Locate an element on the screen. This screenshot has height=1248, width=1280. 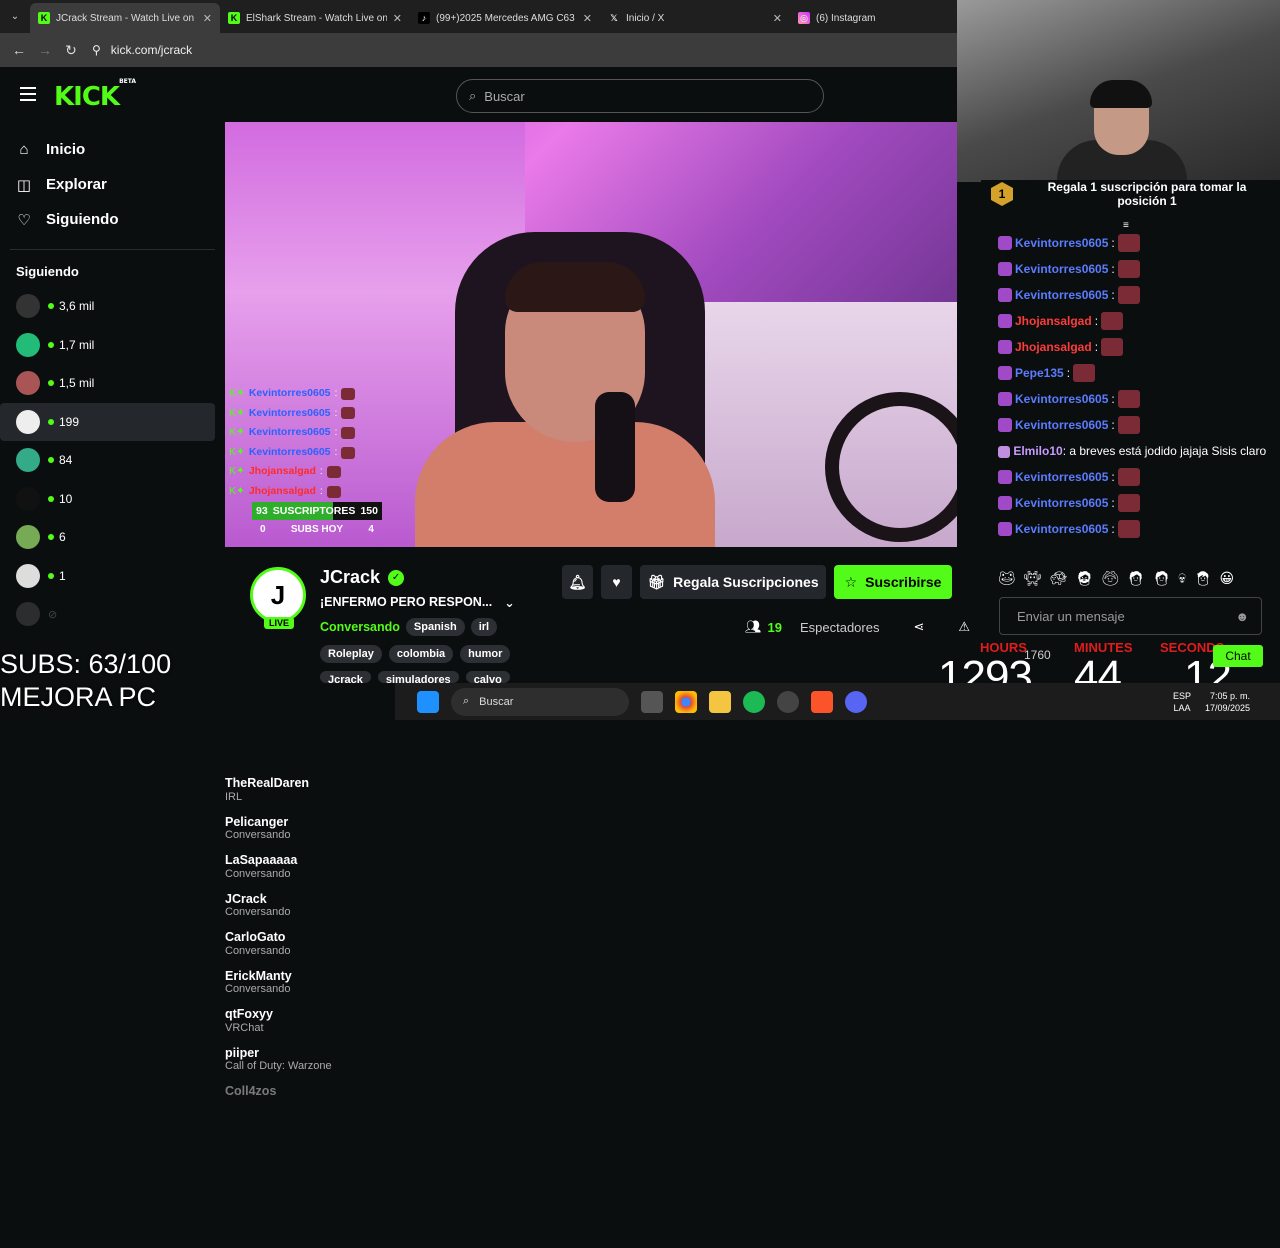
divider is located at coordinates (112, 249).